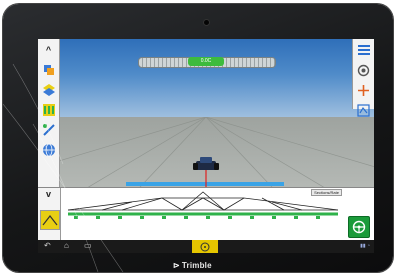 This screenshot has height=276, width=396. I want to click on view-button, so click(363, 70).